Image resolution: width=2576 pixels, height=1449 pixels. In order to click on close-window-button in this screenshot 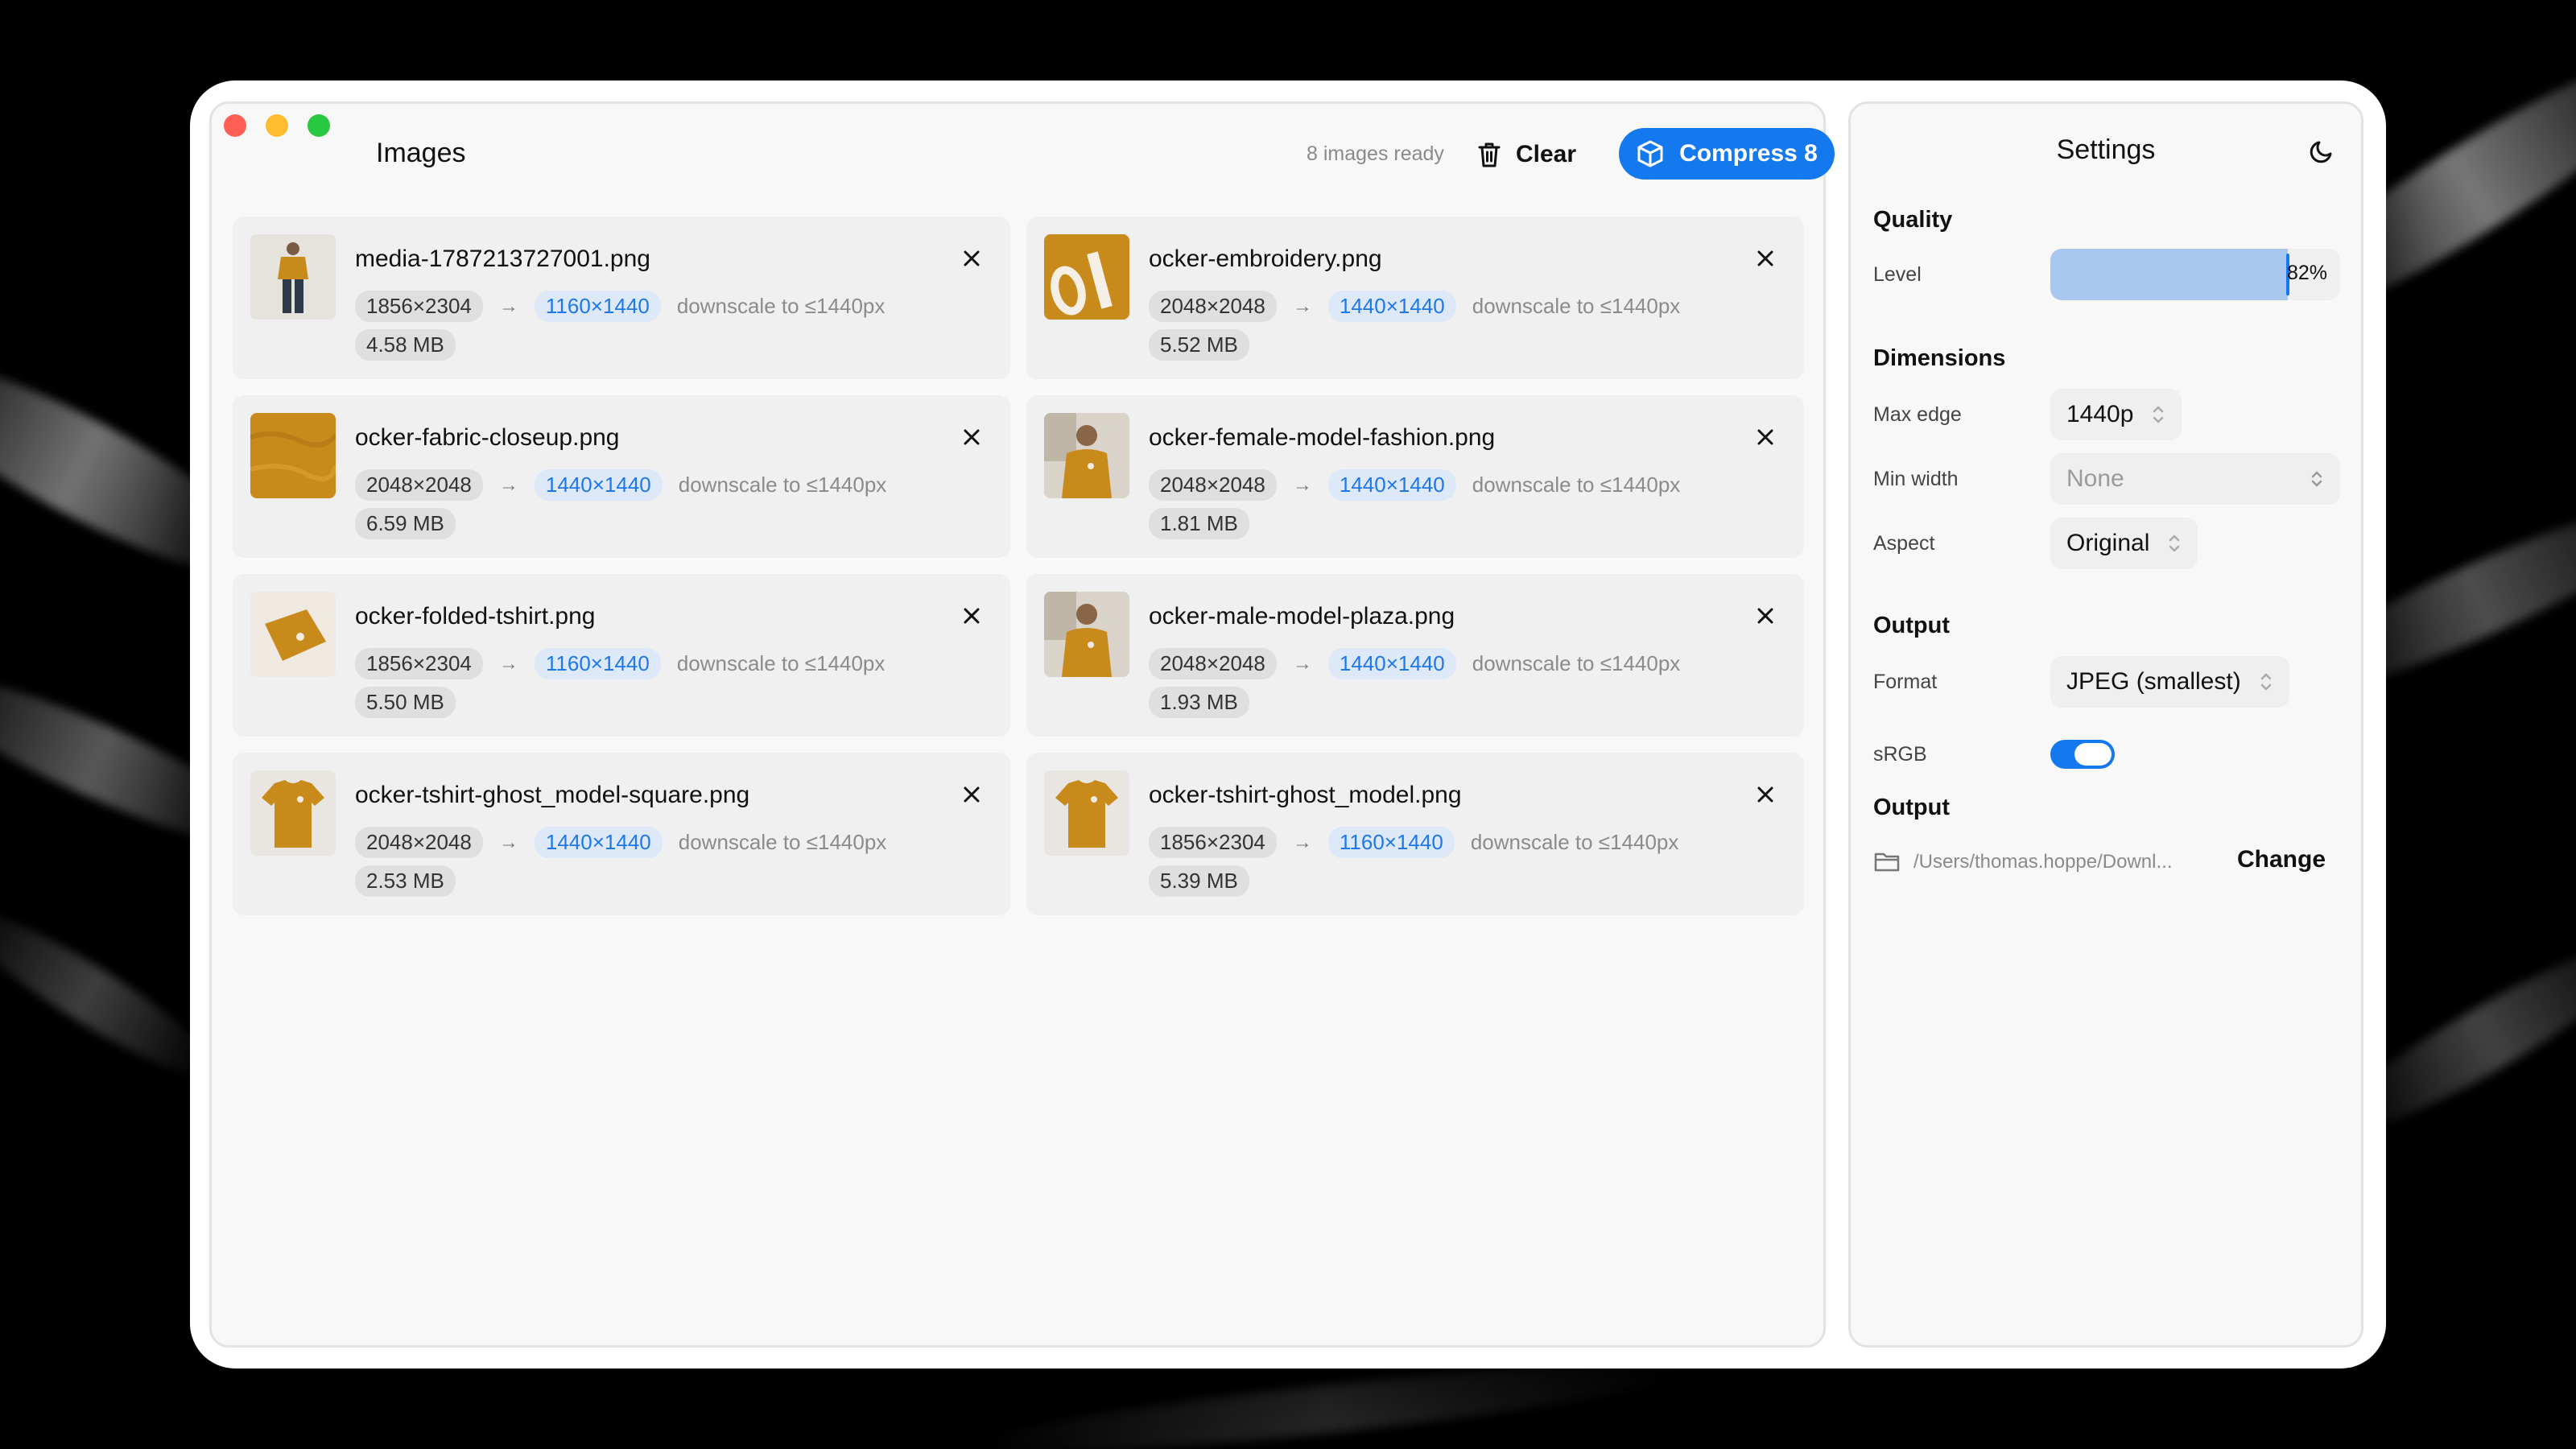, I will do `click(235, 126)`.